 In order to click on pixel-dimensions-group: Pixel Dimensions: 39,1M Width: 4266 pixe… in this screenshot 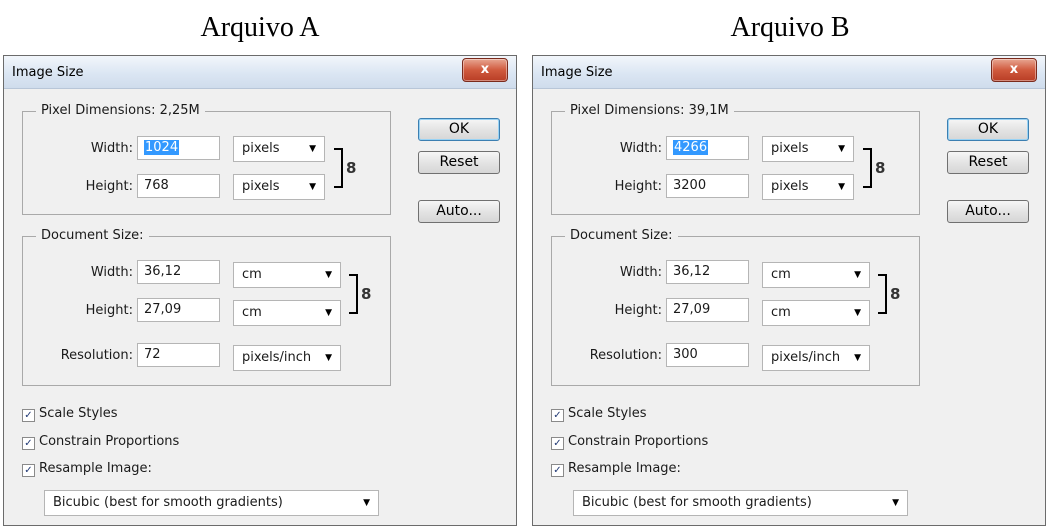, I will do `click(735, 159)`.